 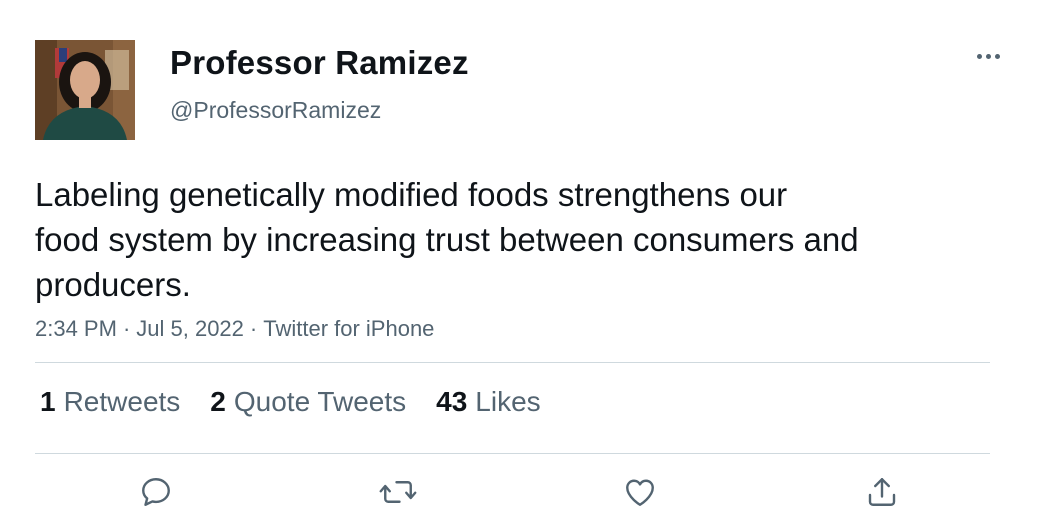 I want to click on retweet-button, so click(x=398, y=492).